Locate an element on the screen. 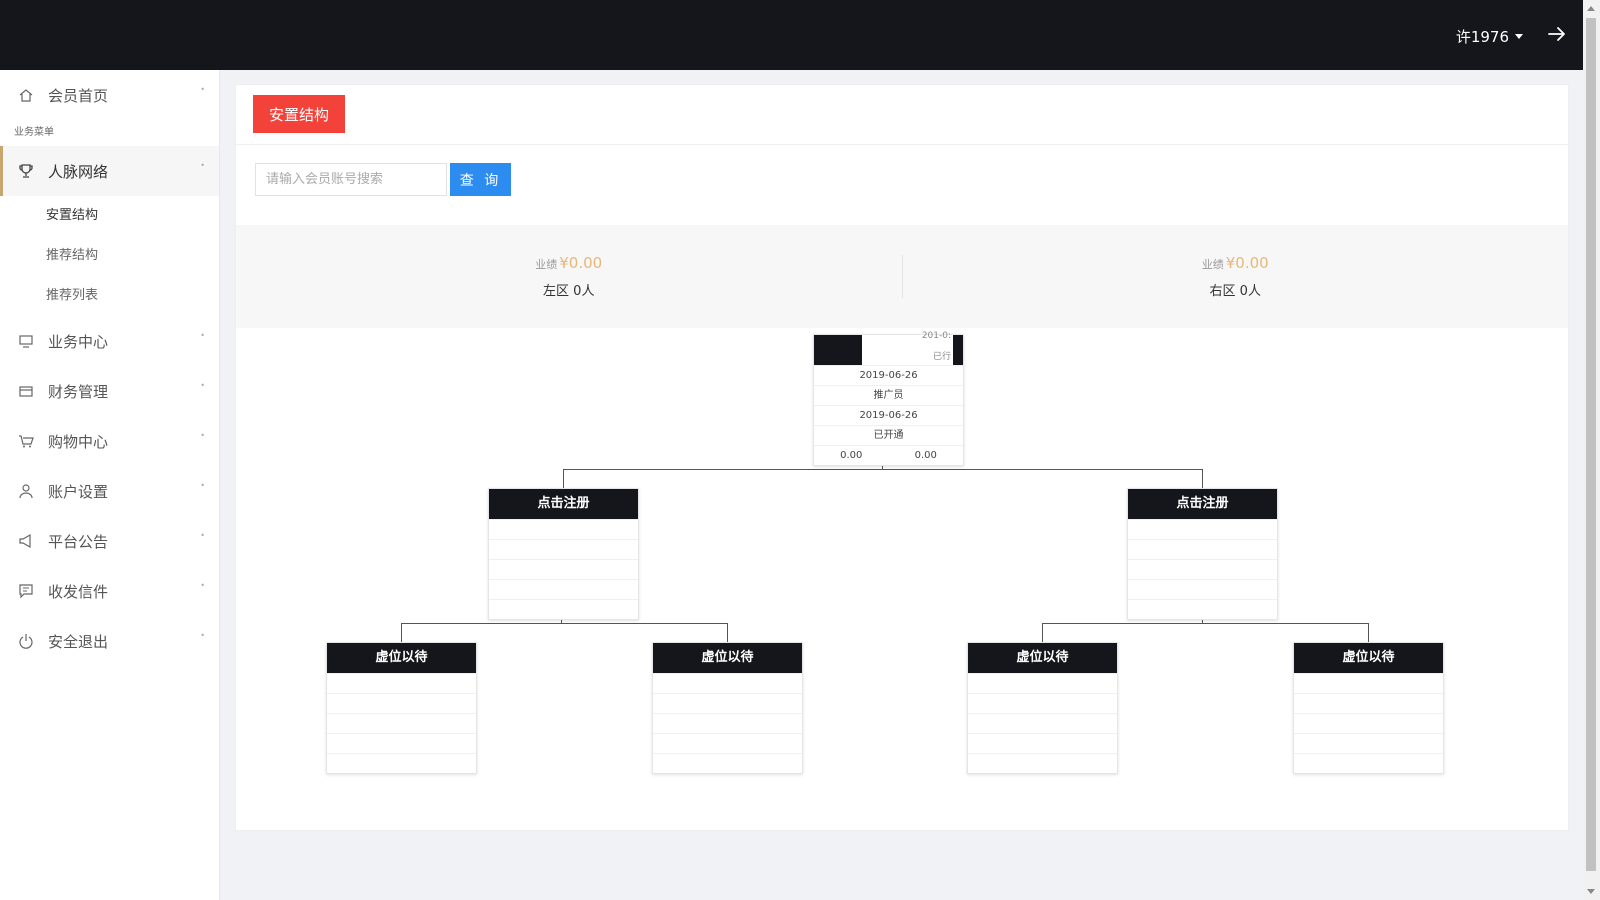 Image resolution: width=1600 pixels, height=900 pixels. tree-node-right: 点击注册 is located at coordinates (1202, 554).